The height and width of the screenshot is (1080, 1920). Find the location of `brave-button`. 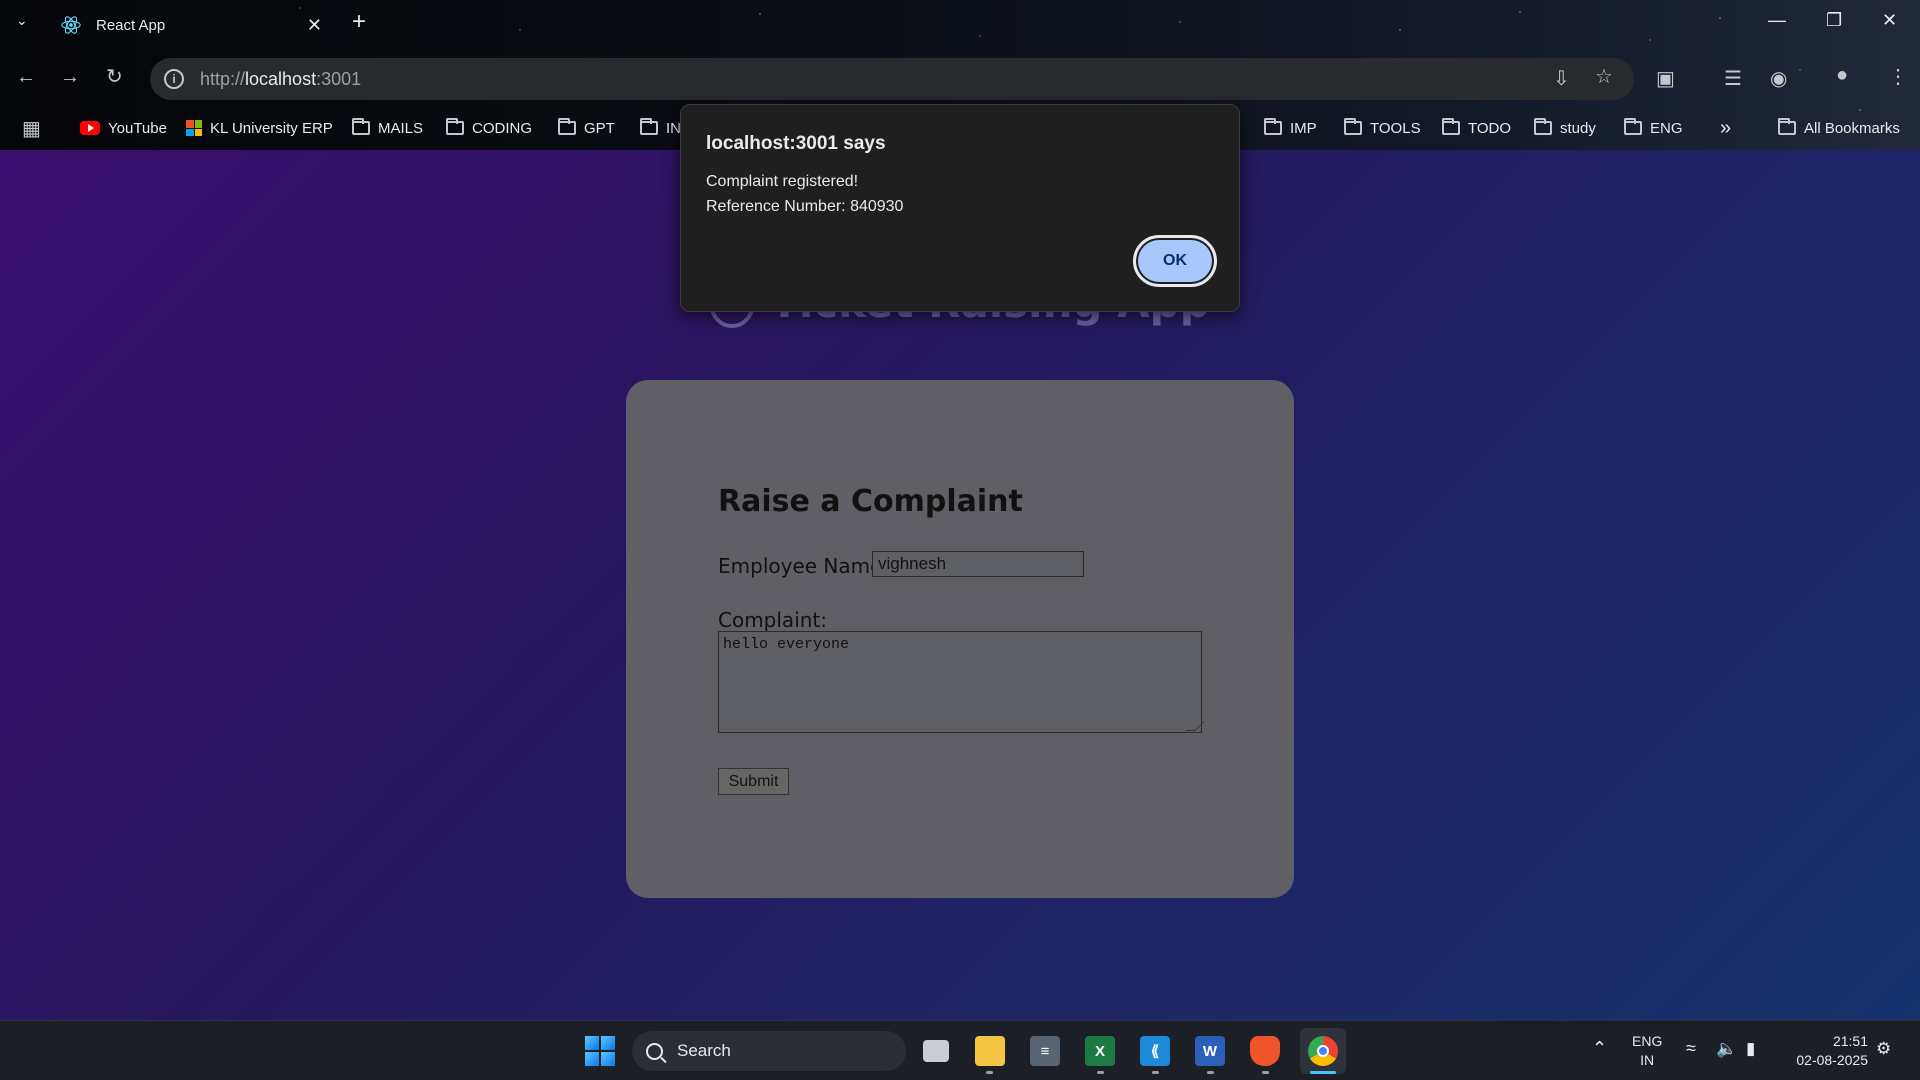

brave-button is located at coordinates (1265, 1051).